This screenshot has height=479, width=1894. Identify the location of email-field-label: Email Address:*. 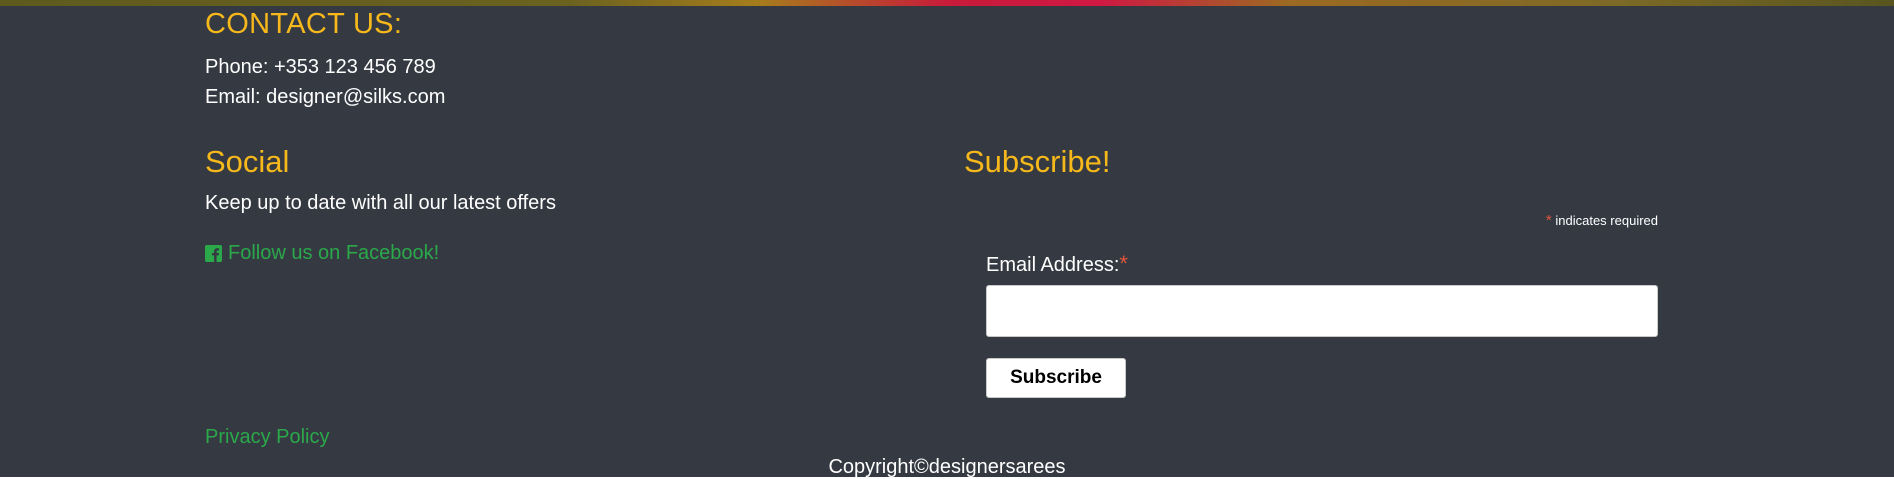
(1057, 264).